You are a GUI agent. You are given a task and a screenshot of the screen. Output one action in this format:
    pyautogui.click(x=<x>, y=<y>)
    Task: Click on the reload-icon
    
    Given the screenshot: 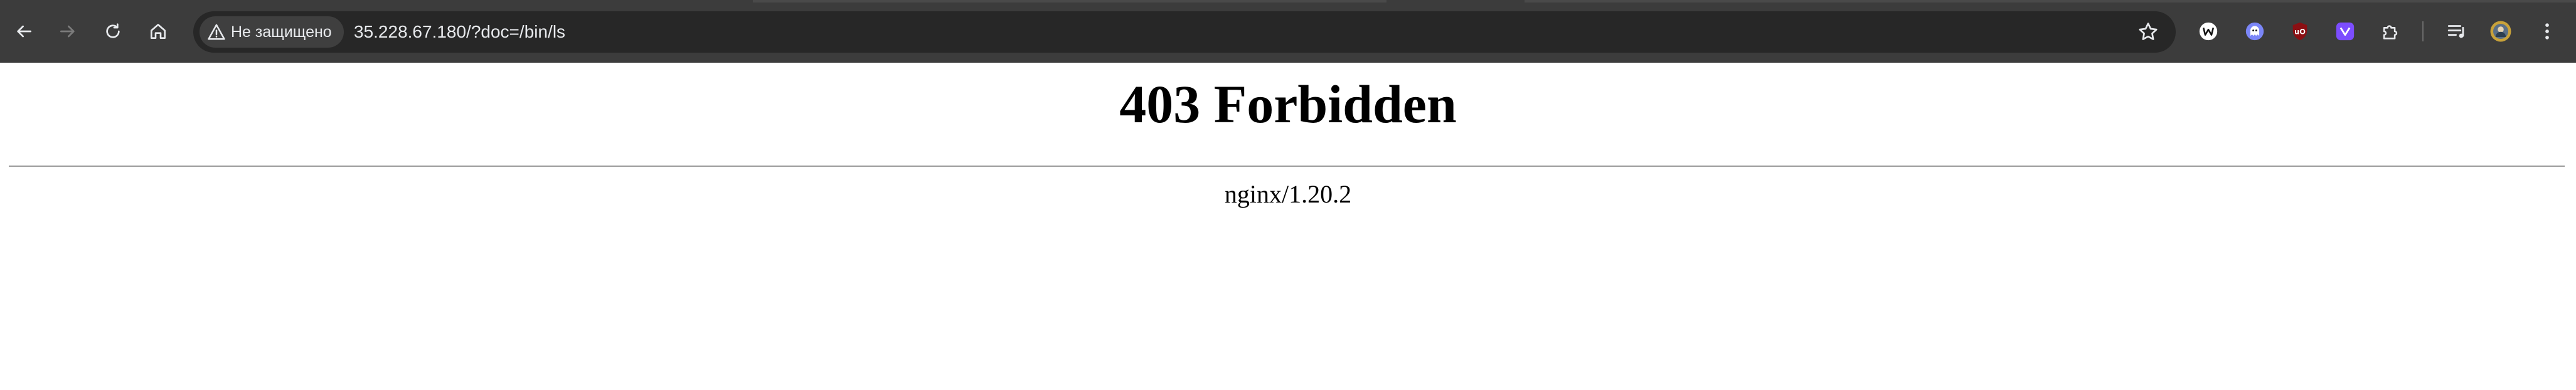 What is the action you would take?
    pyautogui.click(x=113, y=31)
    